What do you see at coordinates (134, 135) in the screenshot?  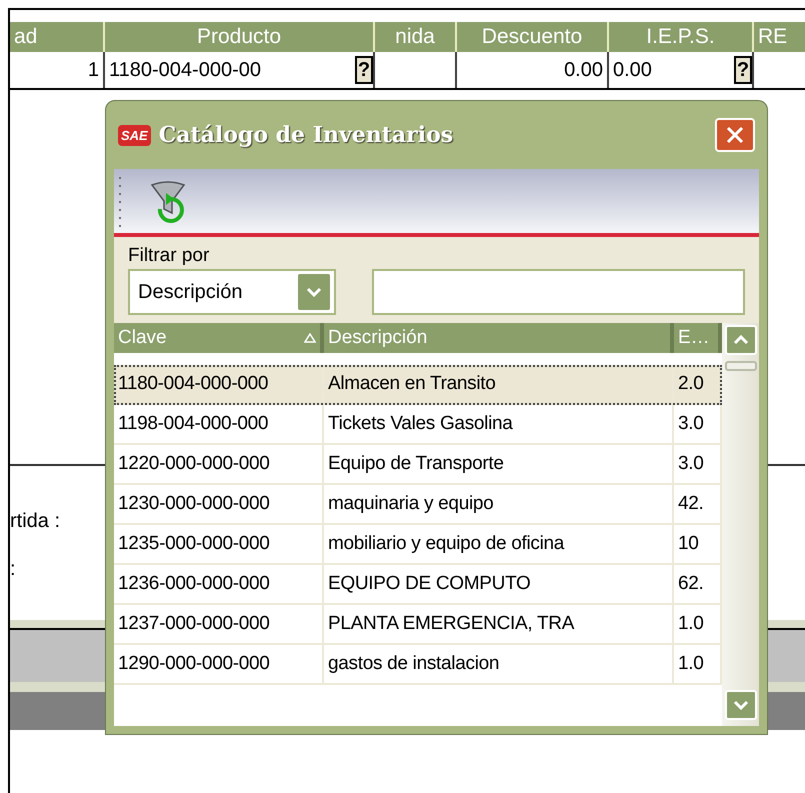 I see `app-logo: SAE` at bounding box center [134, 135].